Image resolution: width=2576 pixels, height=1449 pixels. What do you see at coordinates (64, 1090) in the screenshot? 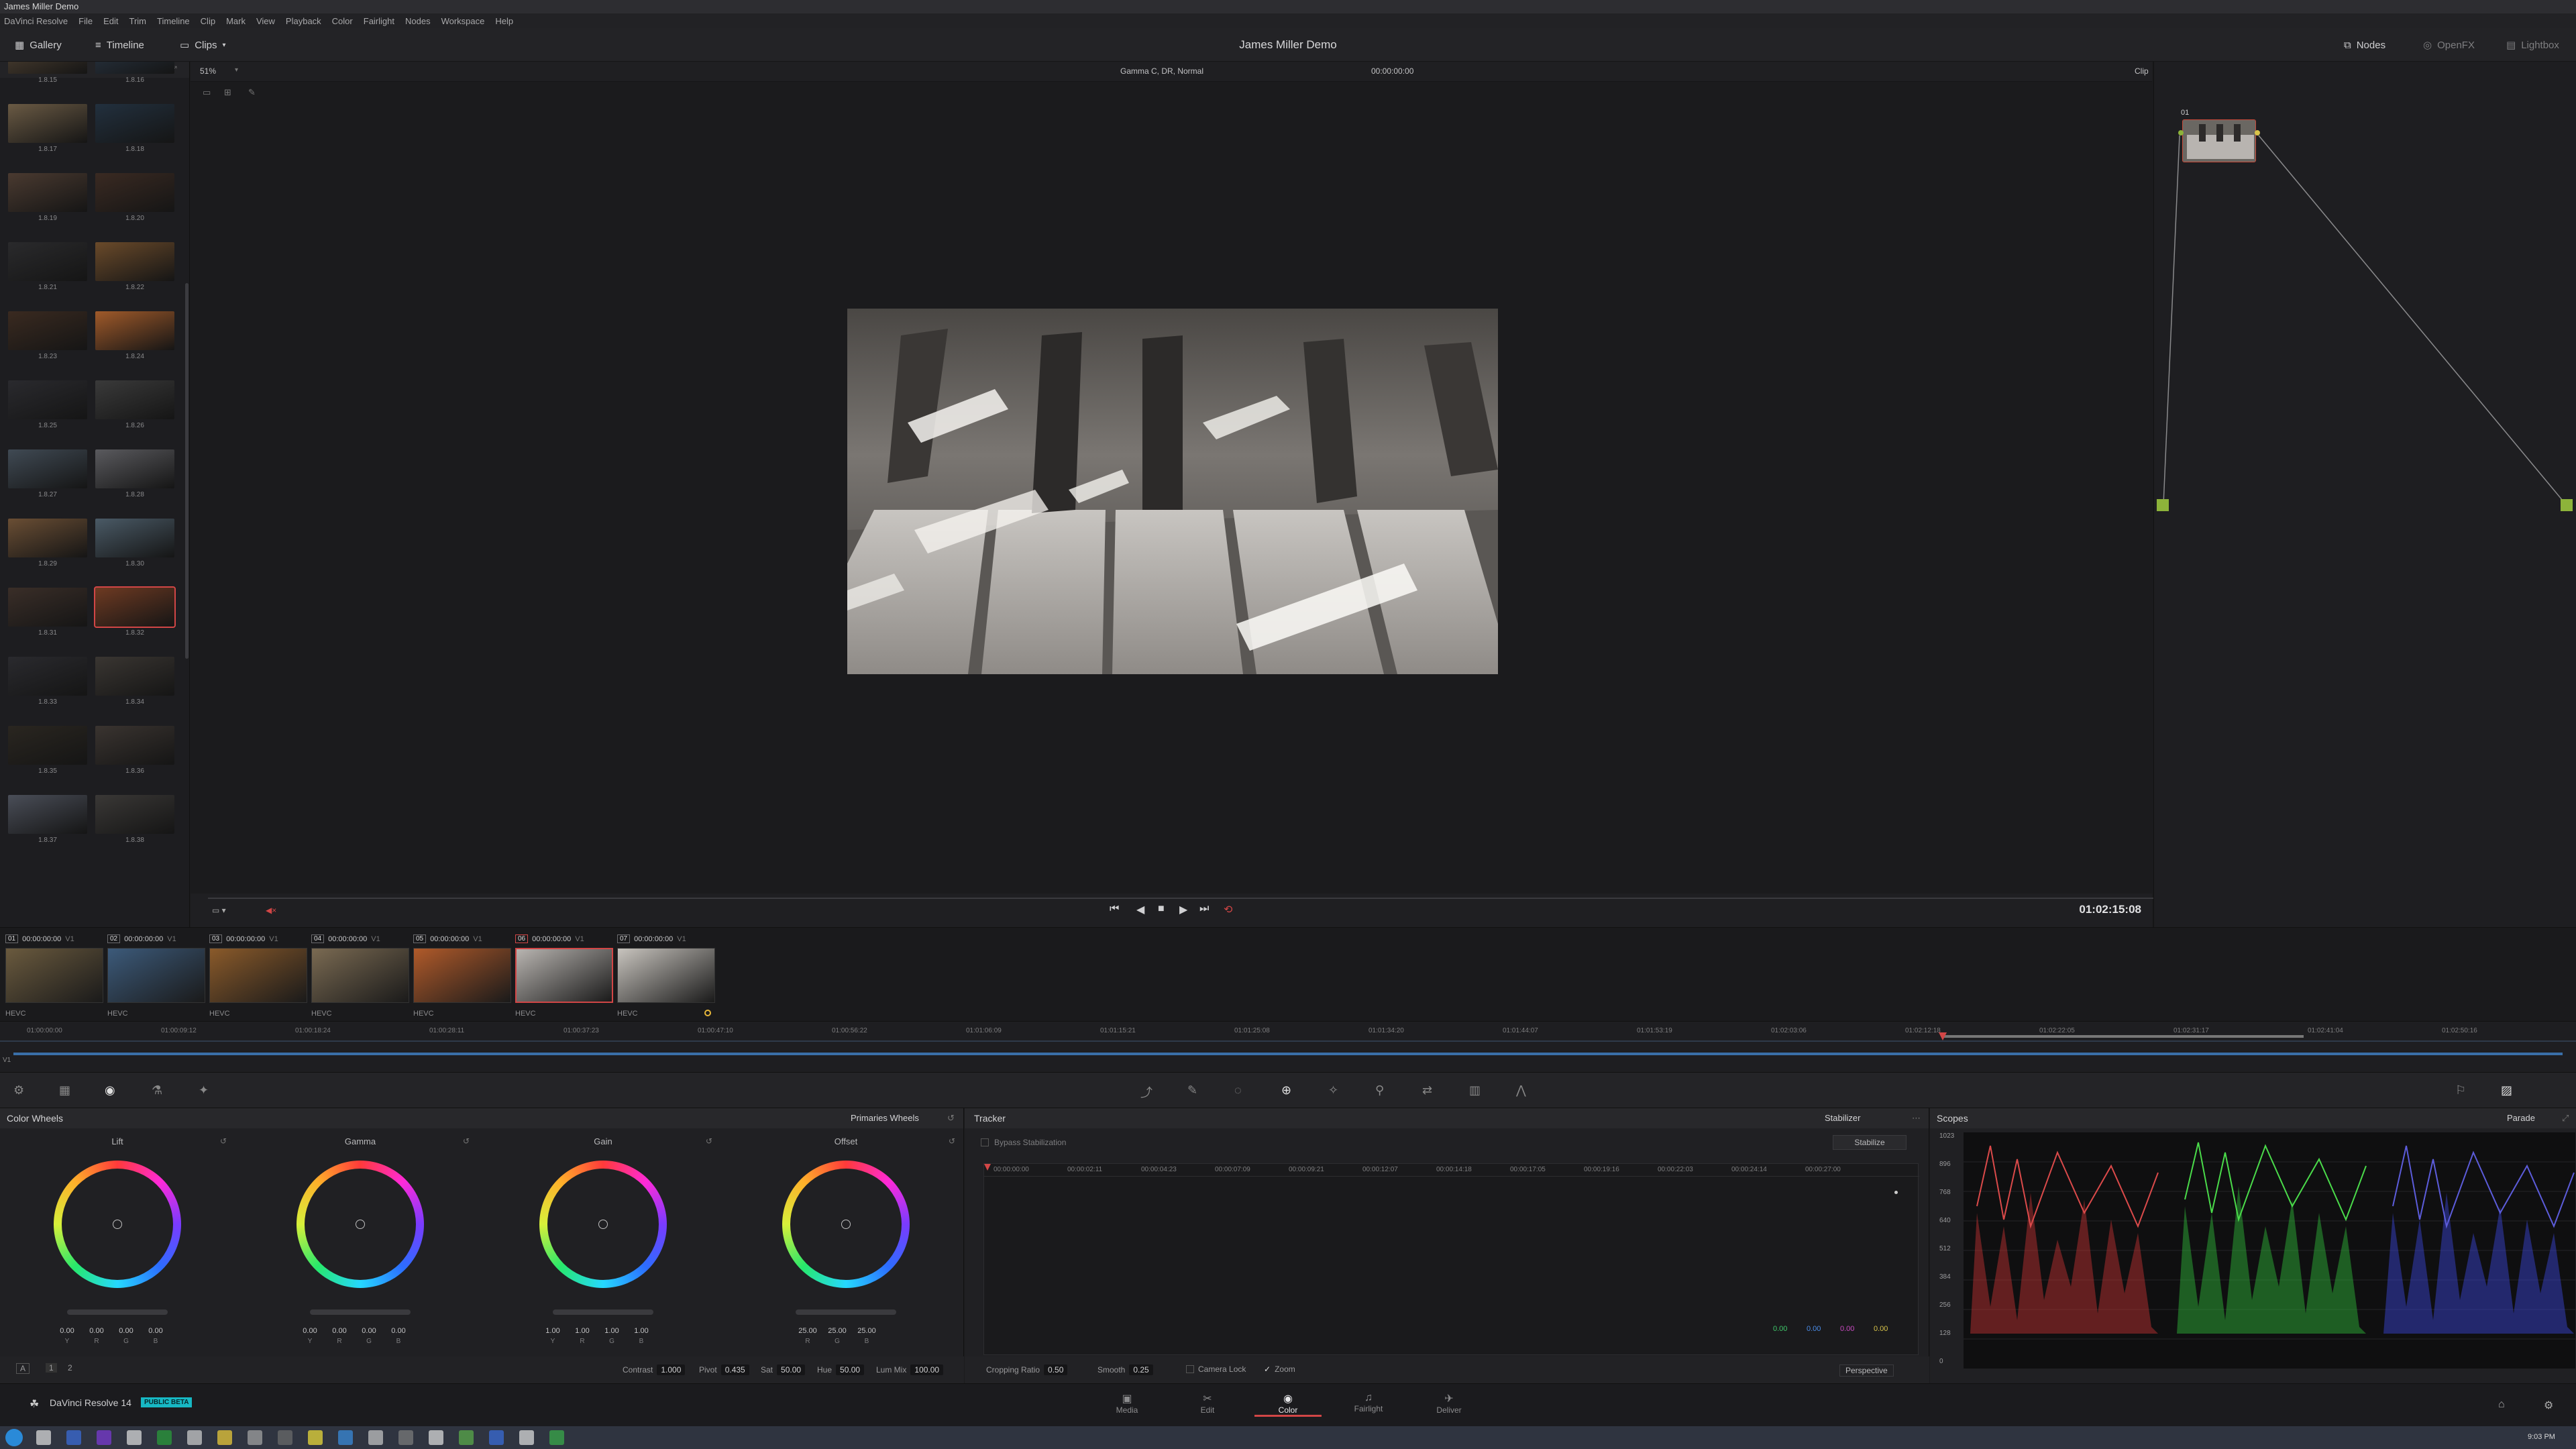
I see `color-match-icon: ▦` at bounding box center [64, 1090].